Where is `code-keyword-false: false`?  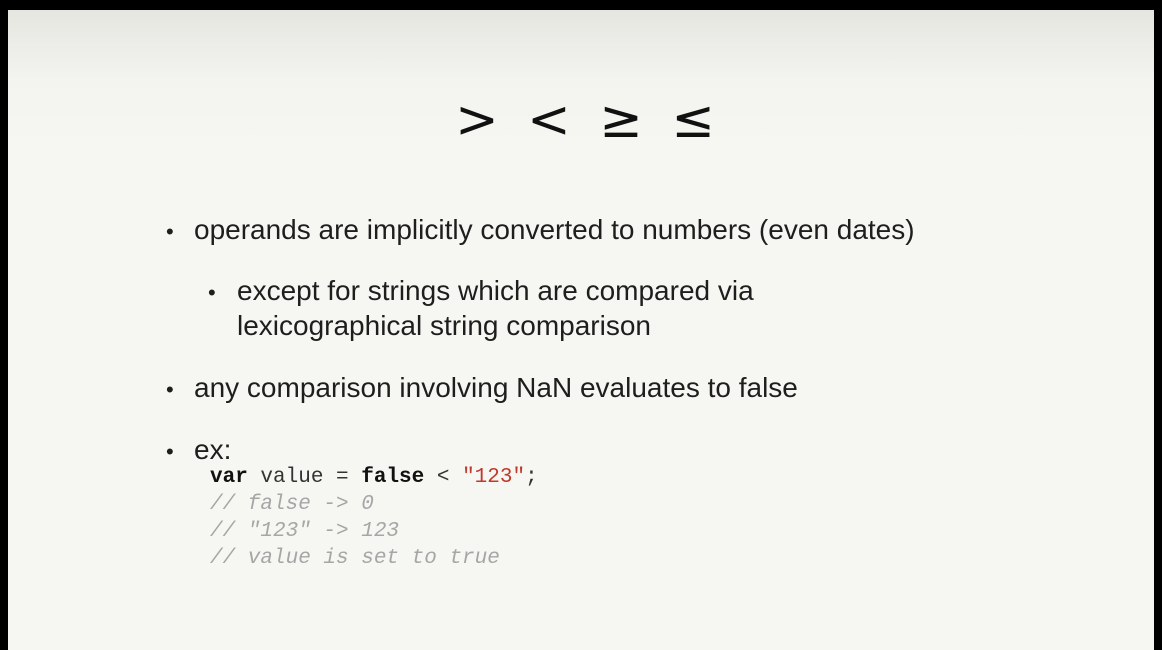
code-keyword-false: false is located at coordinates (393, 477).